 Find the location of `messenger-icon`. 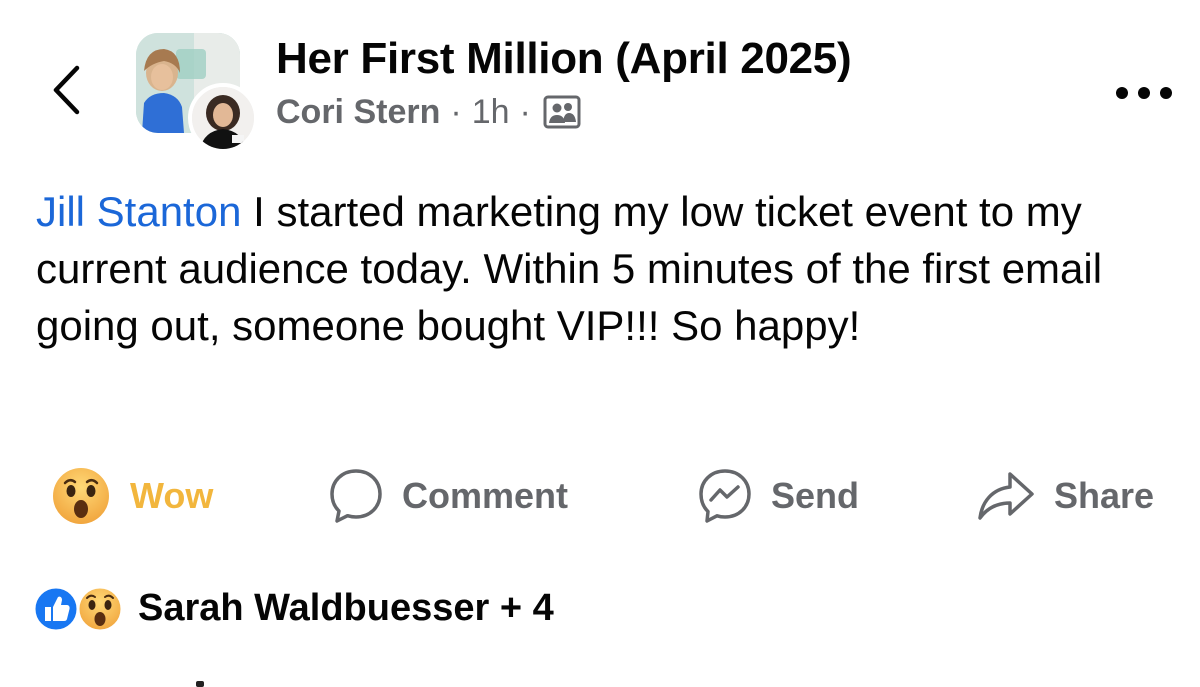

messenger-icon is located at coordinates (725, 496).